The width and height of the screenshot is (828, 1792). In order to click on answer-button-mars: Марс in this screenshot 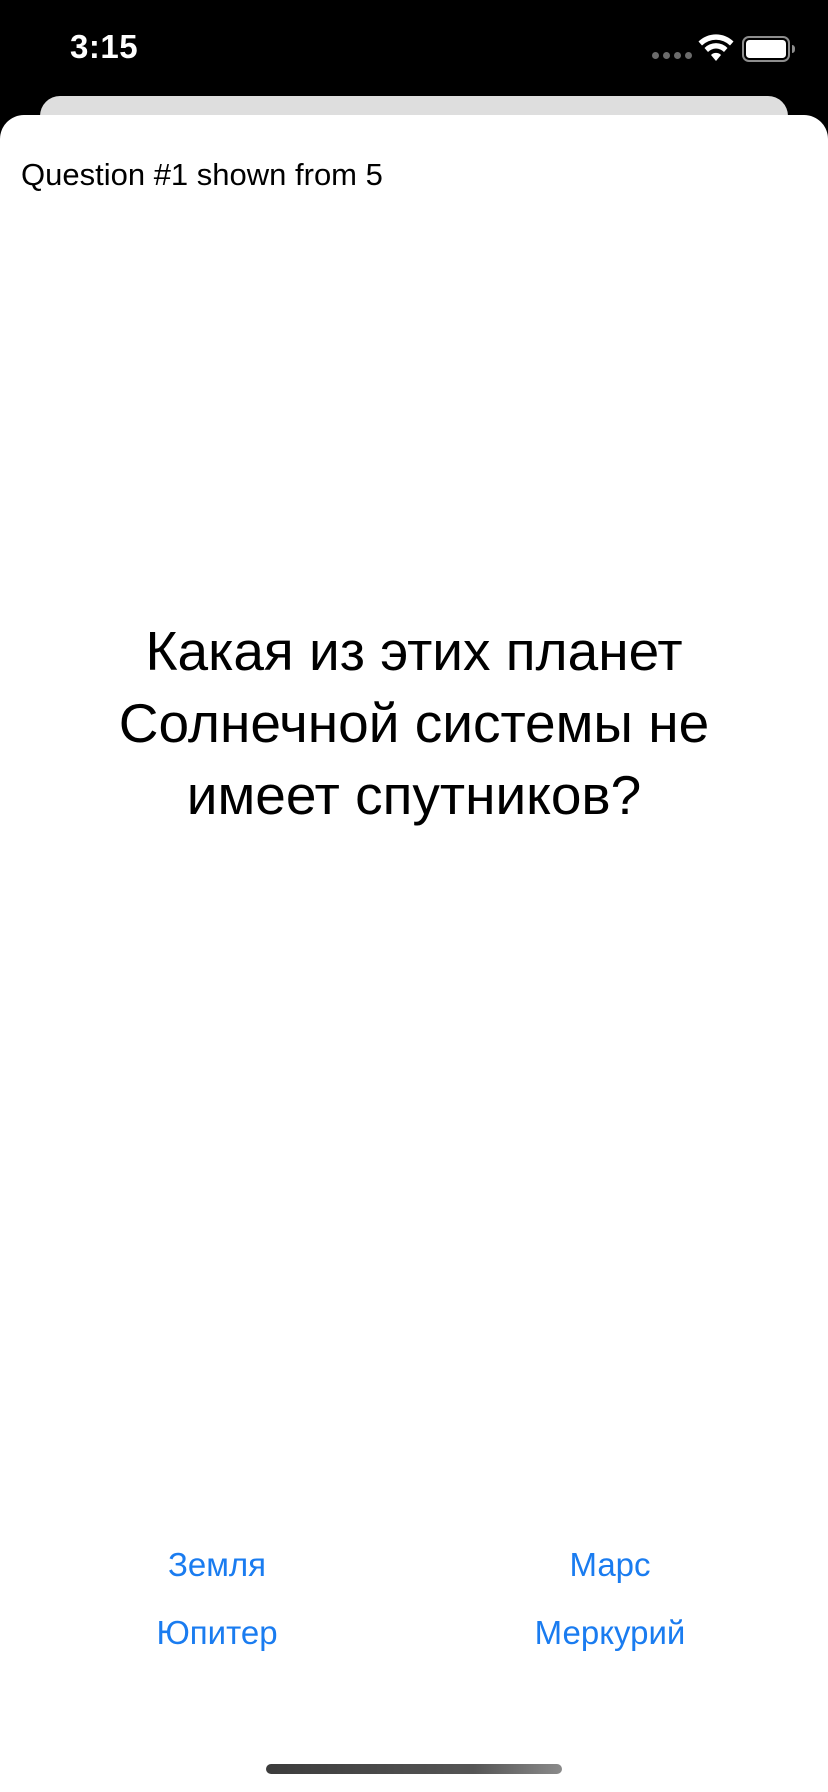, I will do `click(610, 1565)`.